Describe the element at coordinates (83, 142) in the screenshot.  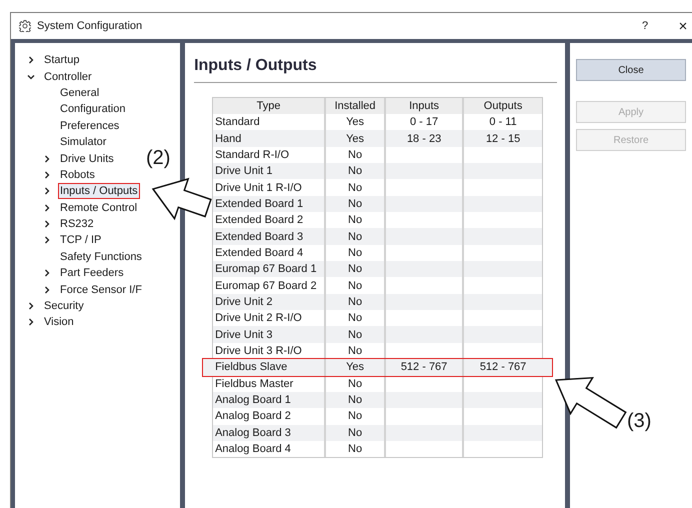
I see `tree-item: Simulator` at that location.